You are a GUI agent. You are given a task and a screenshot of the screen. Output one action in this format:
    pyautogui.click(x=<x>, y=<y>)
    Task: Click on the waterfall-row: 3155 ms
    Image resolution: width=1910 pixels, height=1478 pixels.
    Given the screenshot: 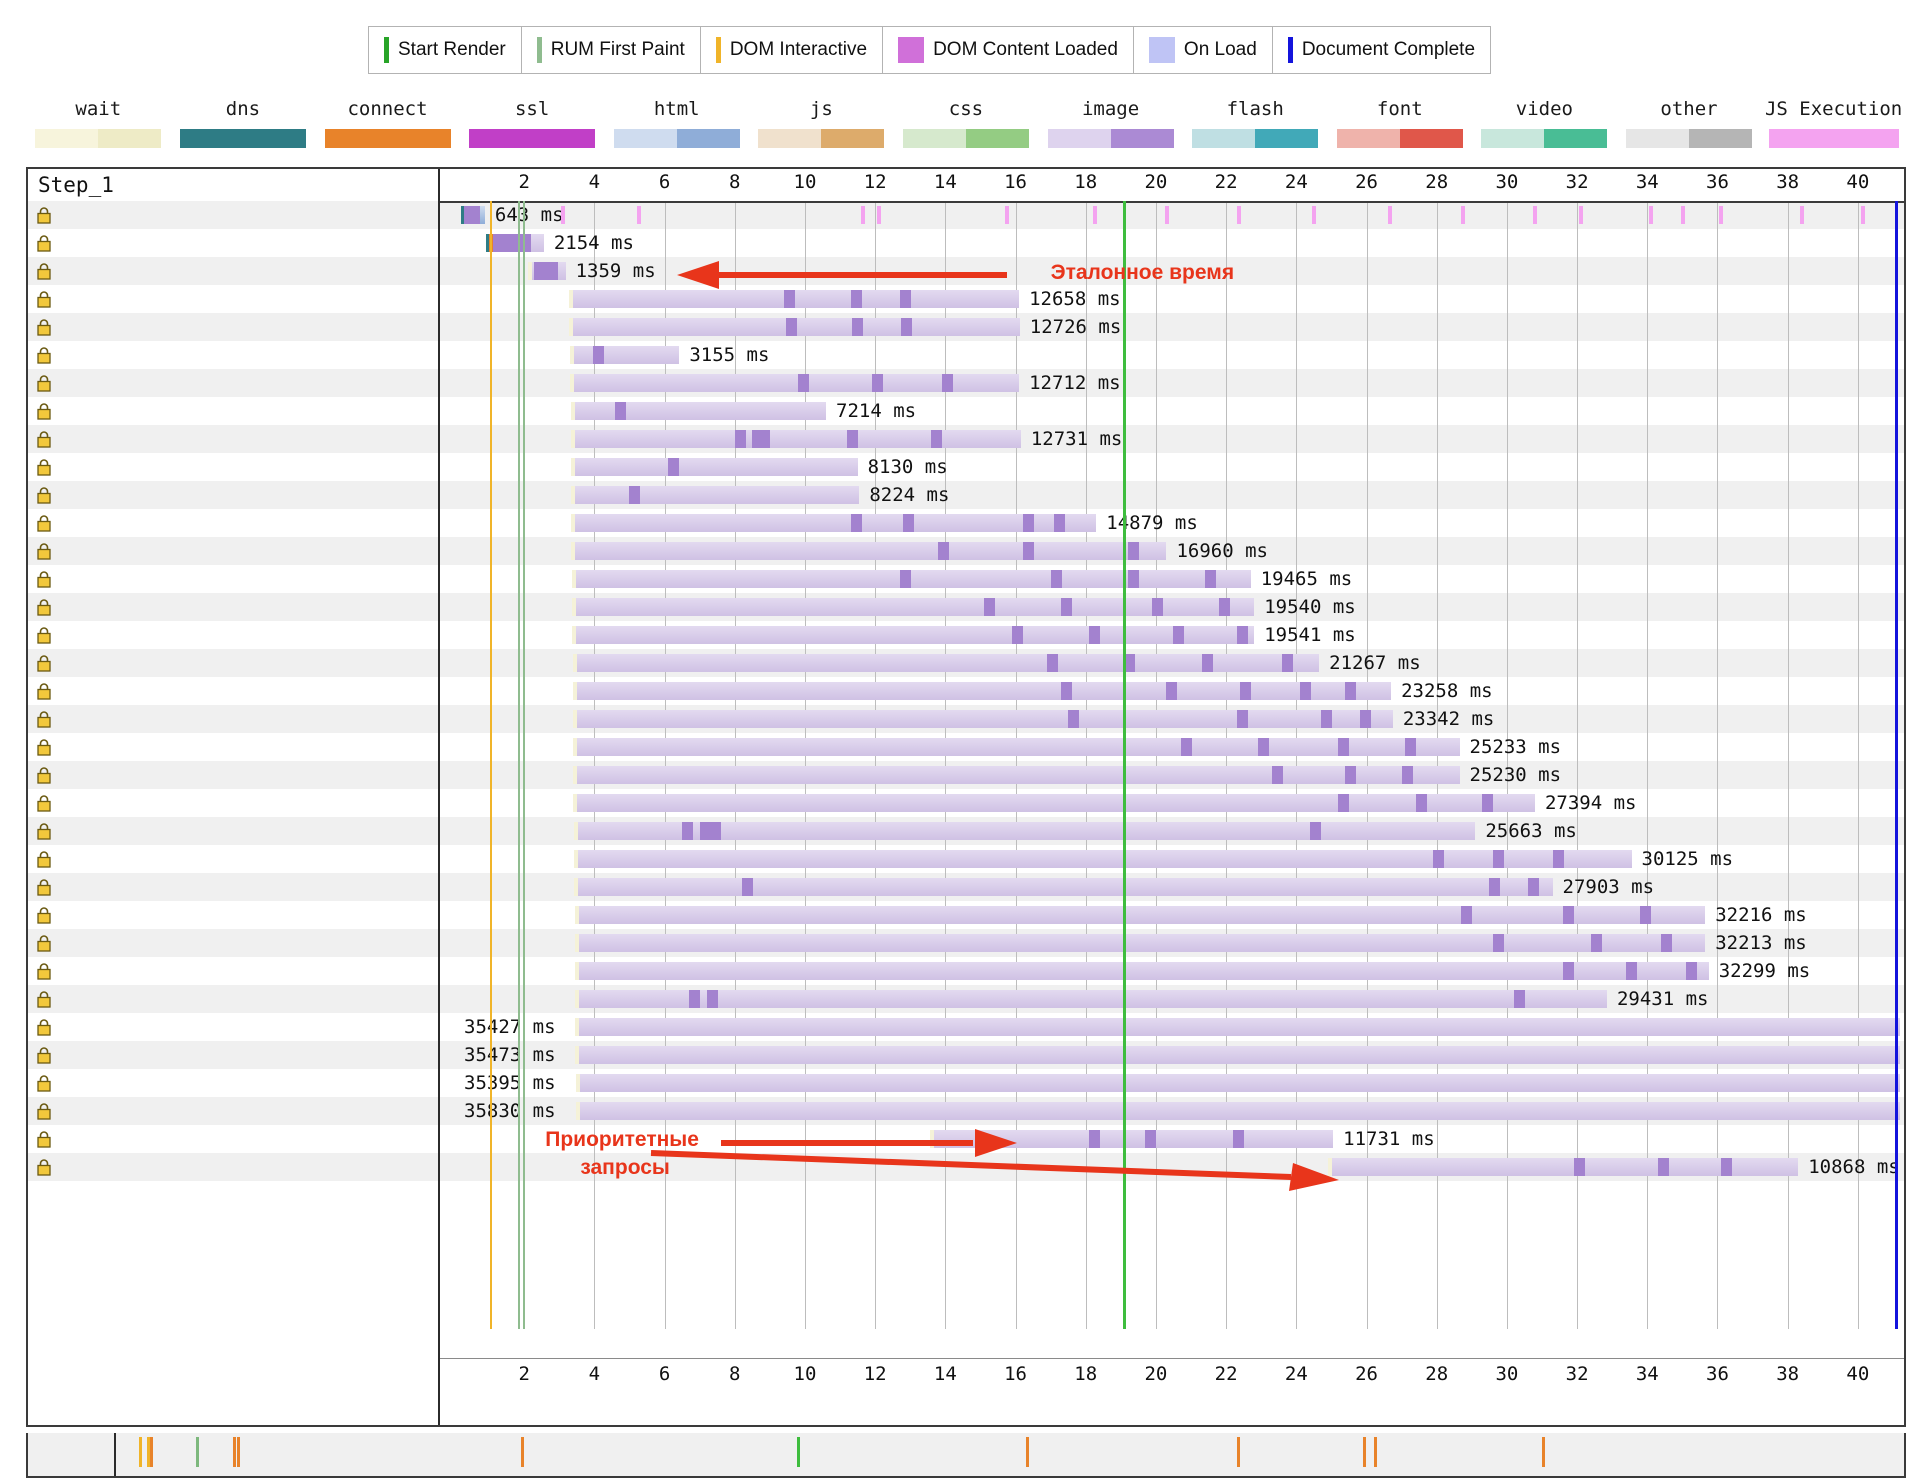 What is the action you would take?
    pyautogui.click(x=1172, y=355)
    